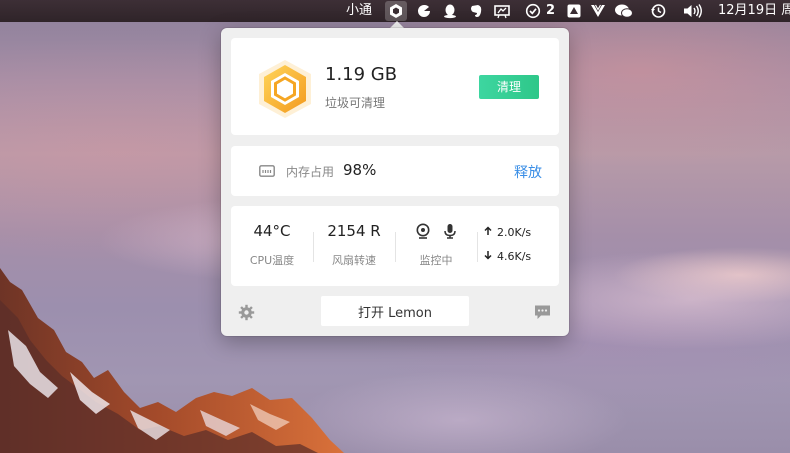  What do you see at coordinates (267, 171) in the screenshot?
I see `memory-icon` at bounding box center [267, 171].